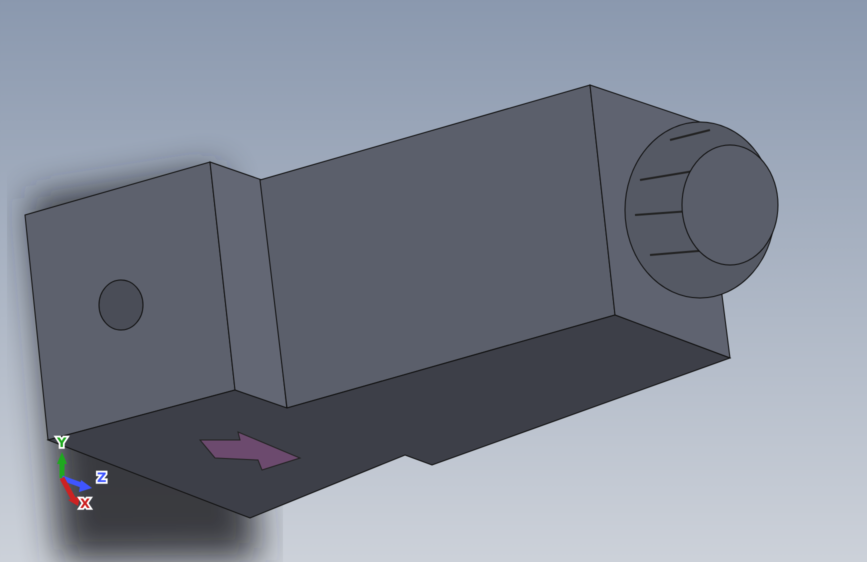 The width and height of the screenshot is (867, 562). Describe the element at coordinates (61, 443) in the screenshot. I see `axis-label: Y` at that location.